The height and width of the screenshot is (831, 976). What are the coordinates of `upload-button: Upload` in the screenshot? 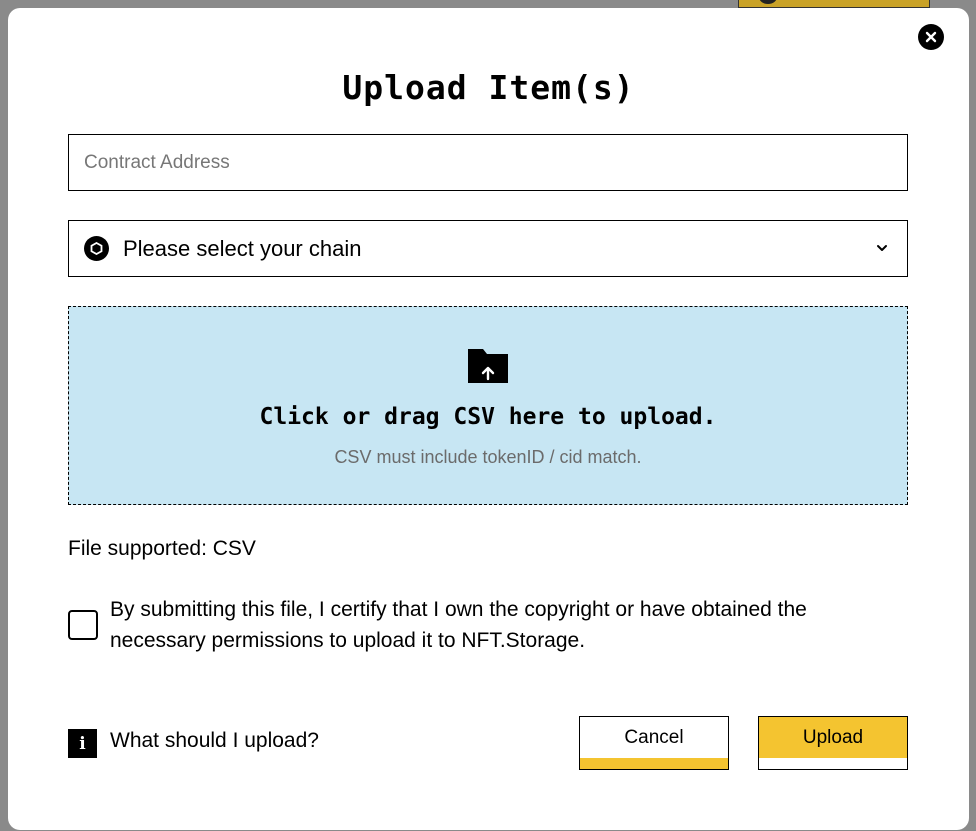 It's located at (833, 743).